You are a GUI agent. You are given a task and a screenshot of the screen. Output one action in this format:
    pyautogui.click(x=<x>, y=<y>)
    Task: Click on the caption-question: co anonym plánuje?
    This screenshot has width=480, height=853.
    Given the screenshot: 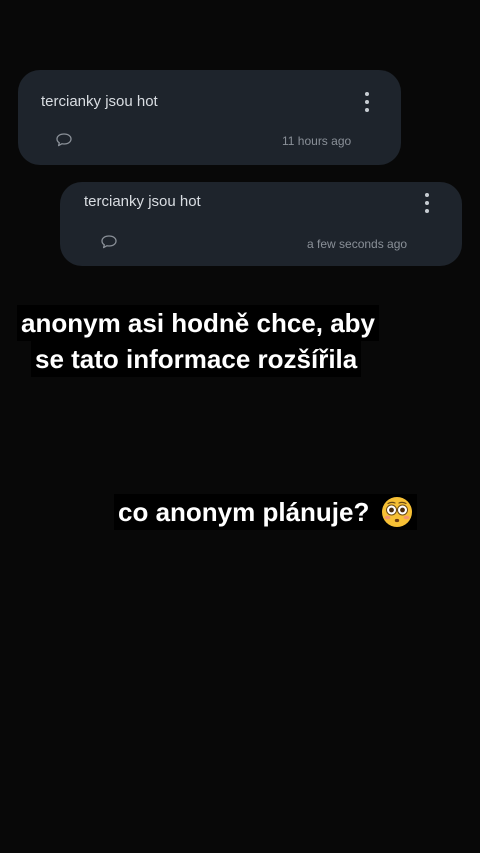 What is the action you would take?
    pyautogui.click(x=265, y=512)
    